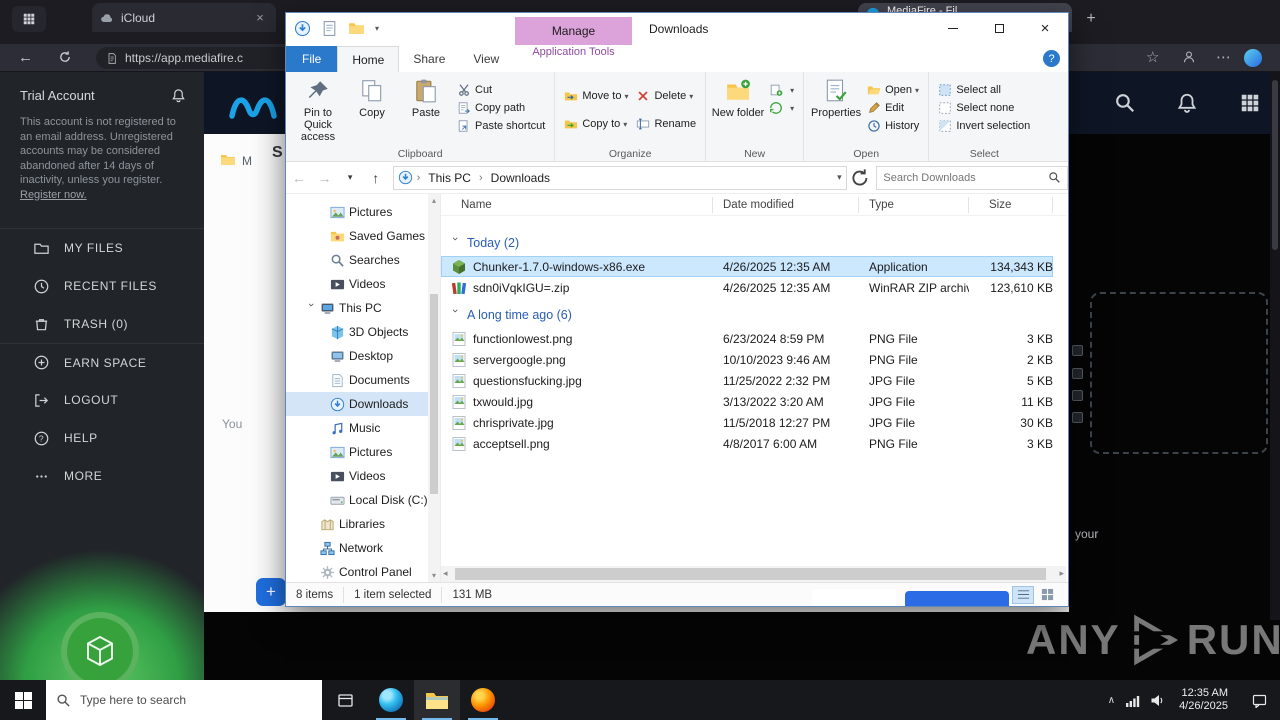 This screenshot has width=1280, height=720. I want to click on nav-tree-item: › Music, so click(363, 428).